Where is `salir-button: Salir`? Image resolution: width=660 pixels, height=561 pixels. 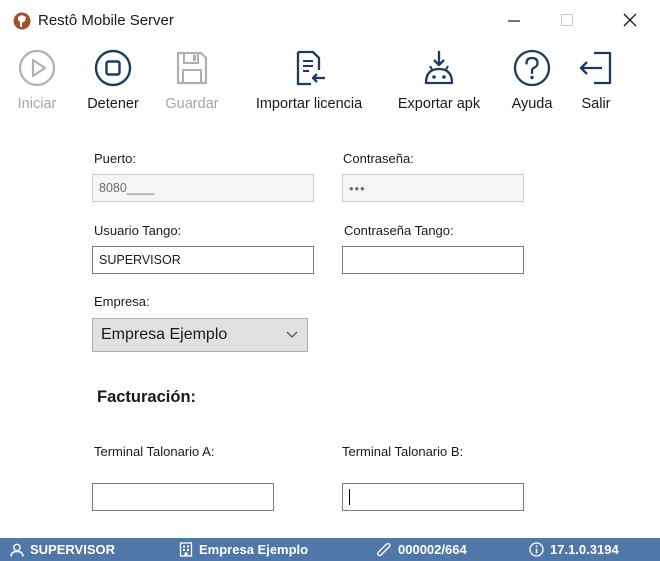 salir-button: Salir is located at coordinates (596, 86).